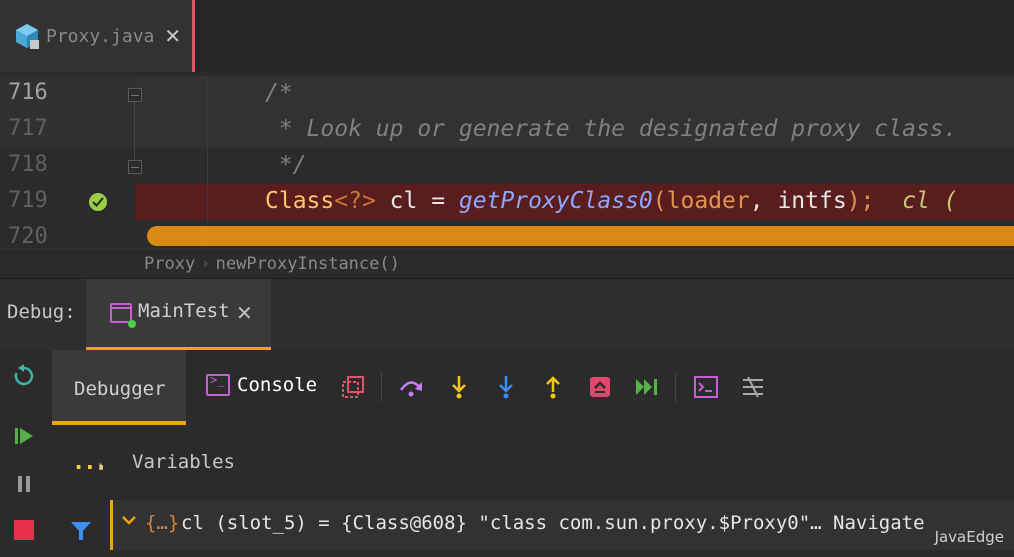 This screenshot has width=1014, height=557. Describe the element at coordinates (507, 314) in the screenshot. I see `debug-tool-window-header: Debug: MainTest ✕` at that location.